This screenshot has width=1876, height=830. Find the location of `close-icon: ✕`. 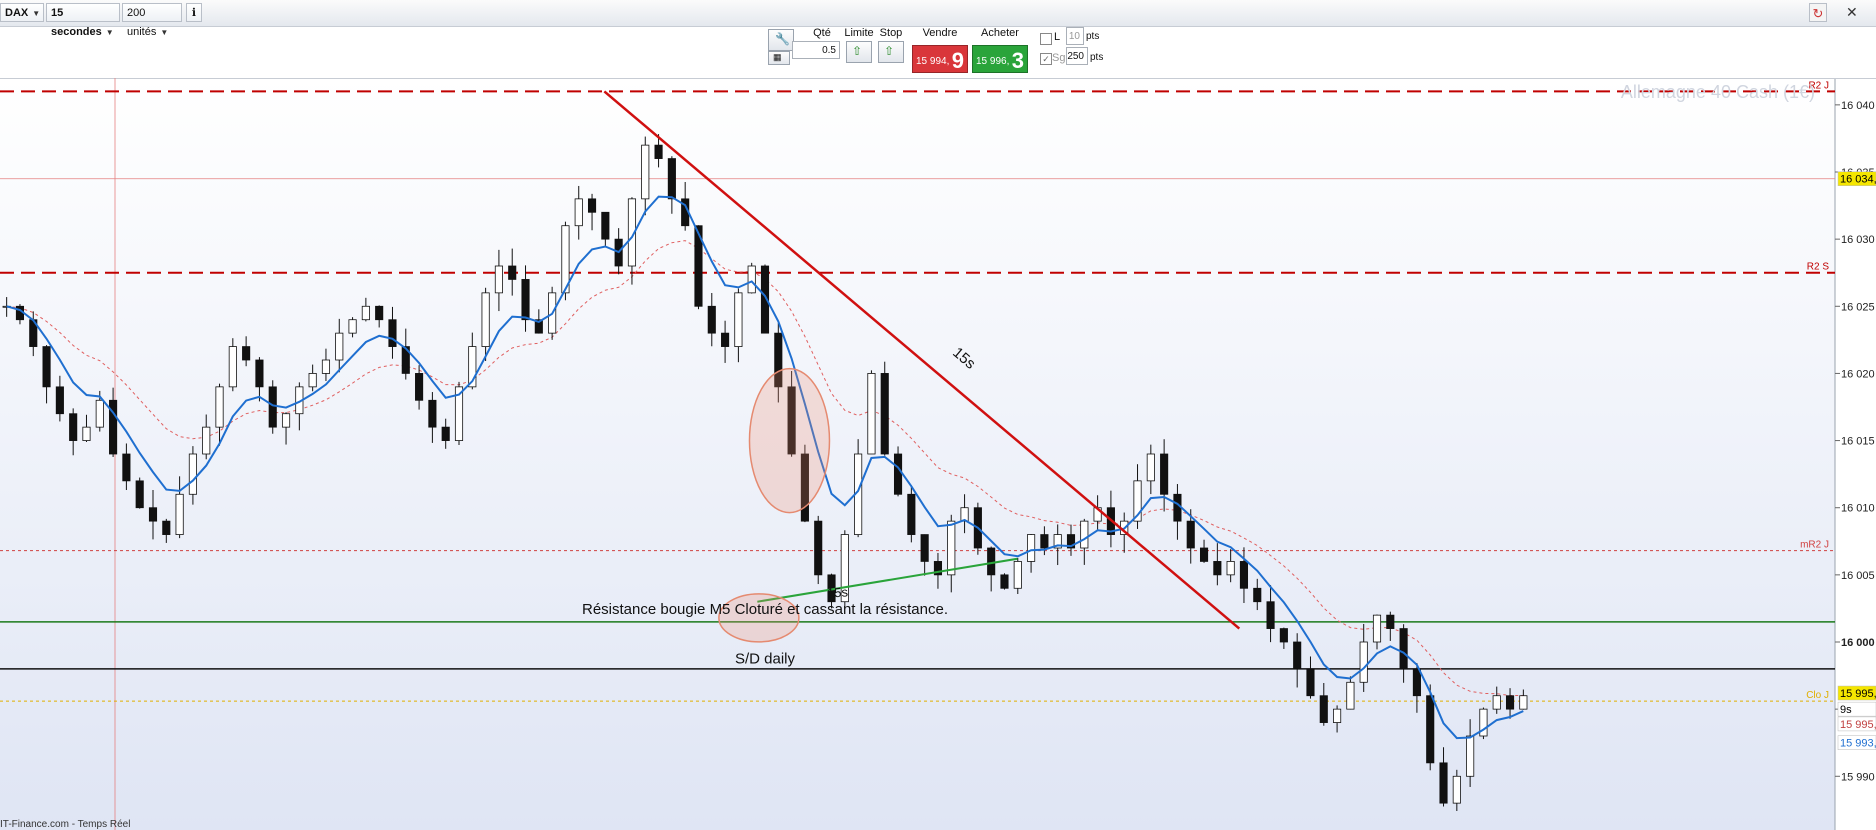

close-icon: ✕ is located at coordinates (1852, 12).